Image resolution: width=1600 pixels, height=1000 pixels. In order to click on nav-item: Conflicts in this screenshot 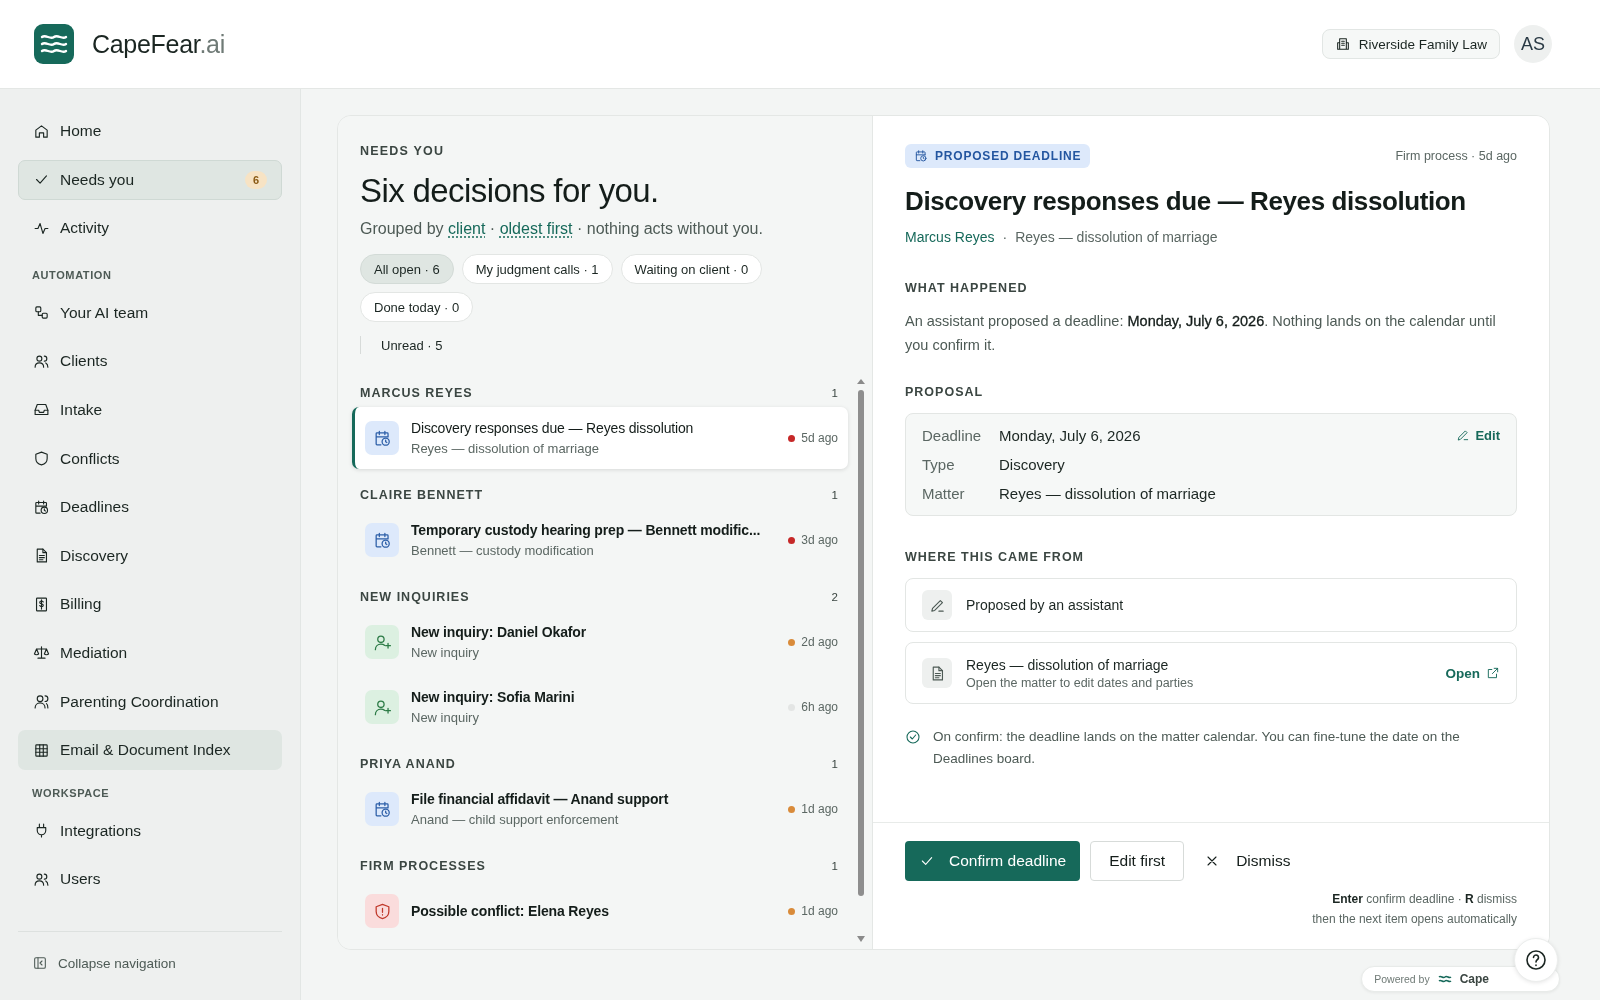, I will do `click(150, 458)`.